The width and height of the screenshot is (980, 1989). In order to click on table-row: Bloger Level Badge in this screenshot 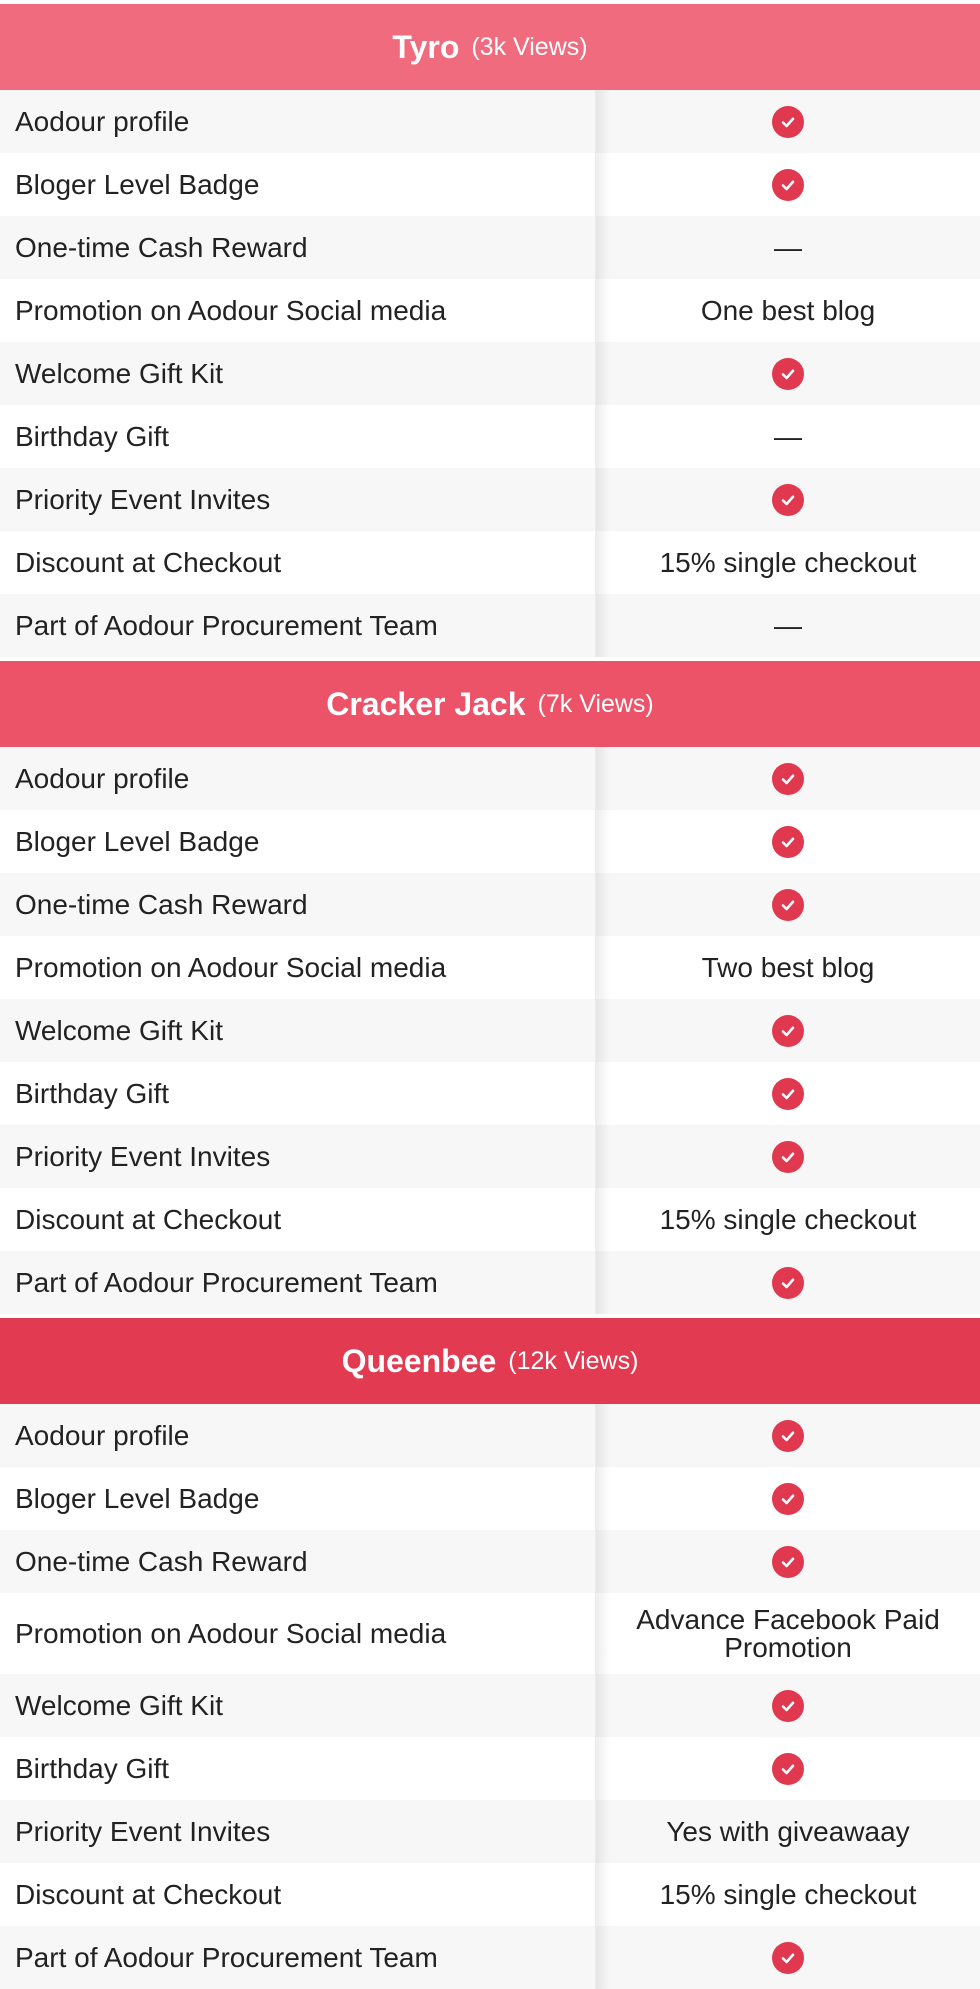, I will do `click(490, 1498)`.